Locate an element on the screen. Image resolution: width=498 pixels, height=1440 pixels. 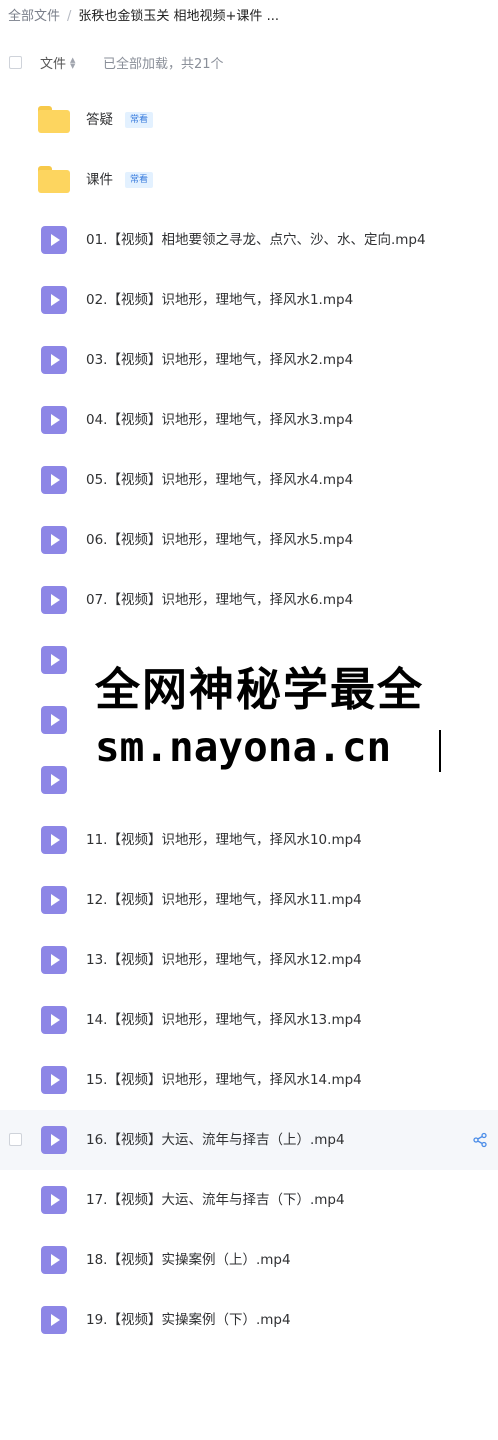
breadcrumb-root: 全部文件 is located at coordinates (34, 17).